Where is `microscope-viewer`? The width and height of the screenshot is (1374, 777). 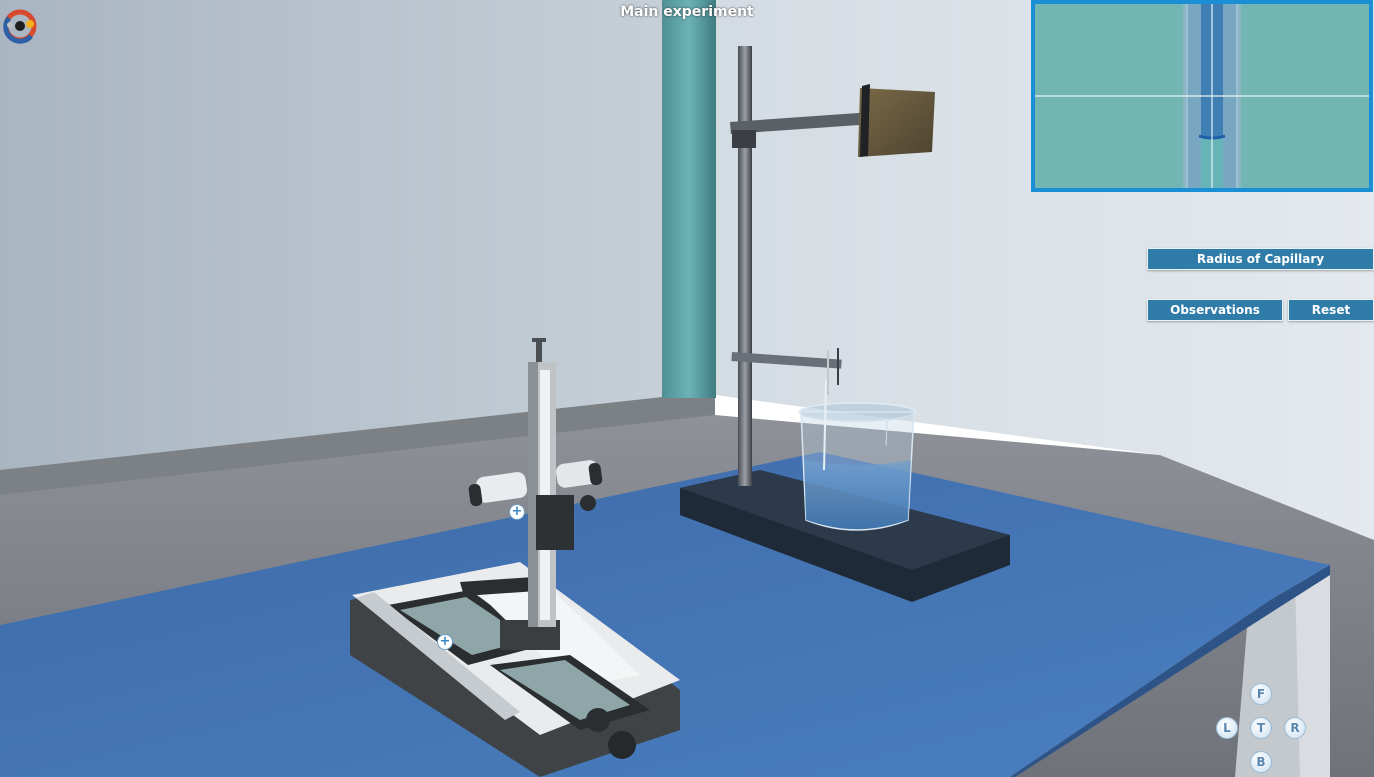 microscope-viewer is located at coordinates (1202, 96).